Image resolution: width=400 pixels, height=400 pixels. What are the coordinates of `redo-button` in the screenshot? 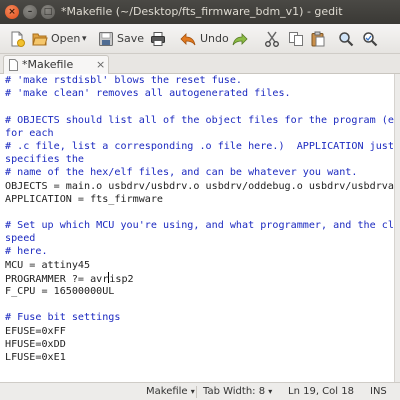 It's located at (240, 39).